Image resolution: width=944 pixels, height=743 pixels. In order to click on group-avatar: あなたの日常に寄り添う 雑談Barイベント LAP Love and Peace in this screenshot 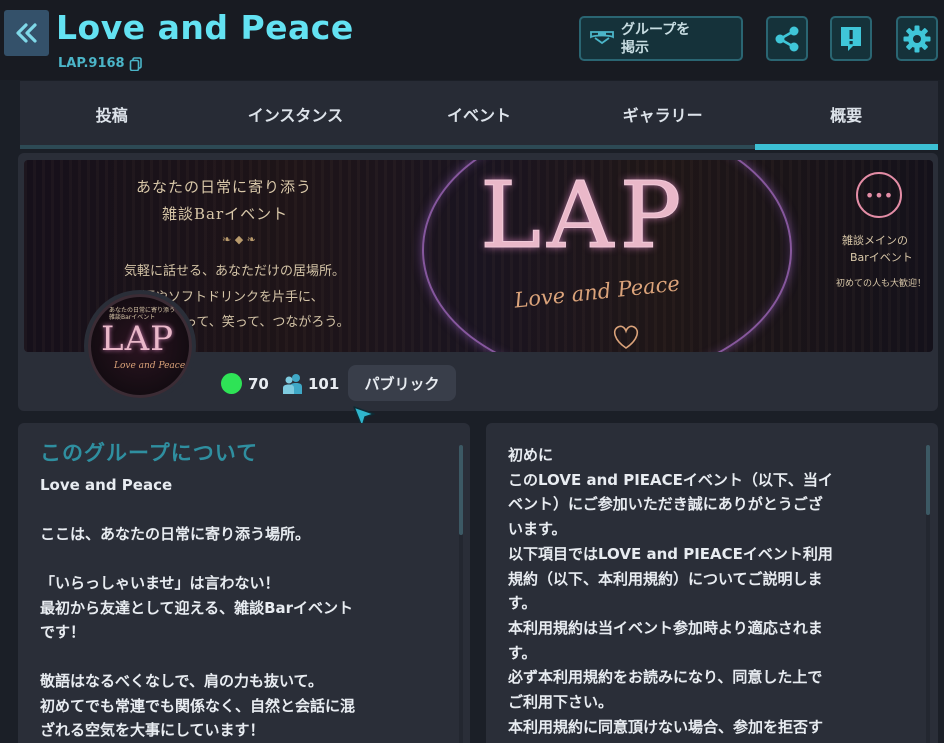, I will do `click(140, 346)`.